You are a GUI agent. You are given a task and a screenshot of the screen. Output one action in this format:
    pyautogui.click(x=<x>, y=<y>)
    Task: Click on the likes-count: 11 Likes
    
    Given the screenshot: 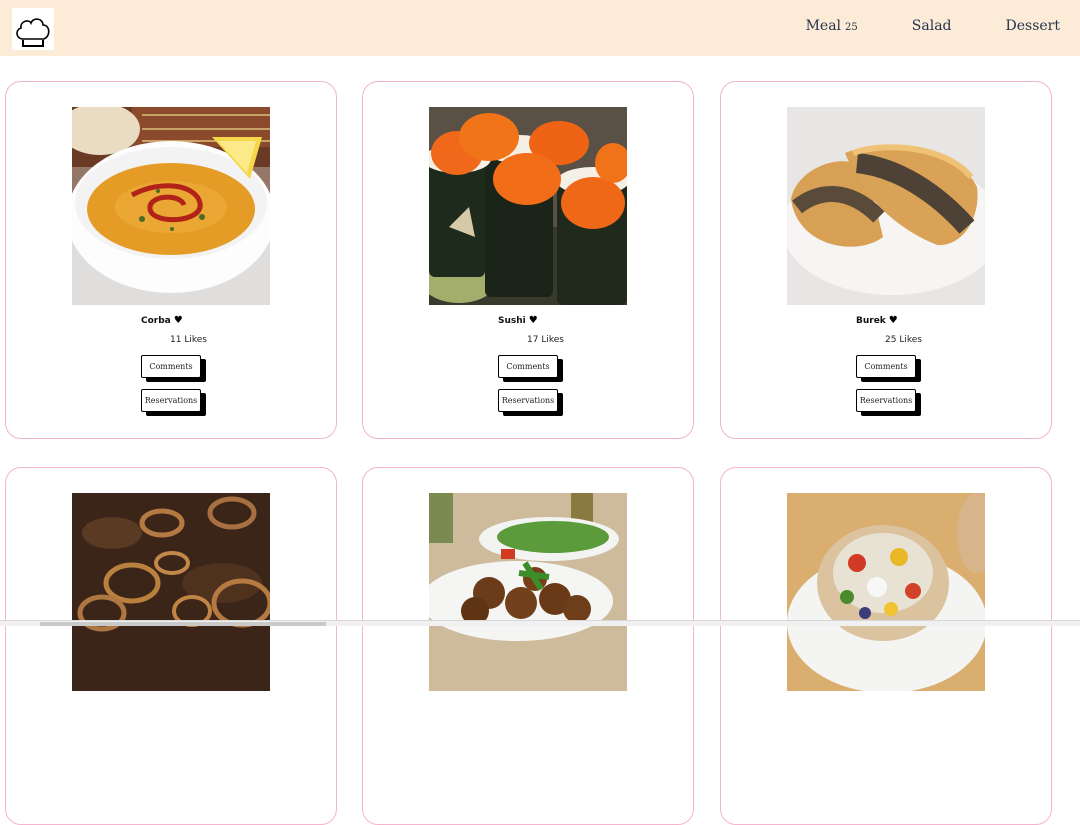 What is the action you would take?
    pyautogui.click(x=188, y=340)
    